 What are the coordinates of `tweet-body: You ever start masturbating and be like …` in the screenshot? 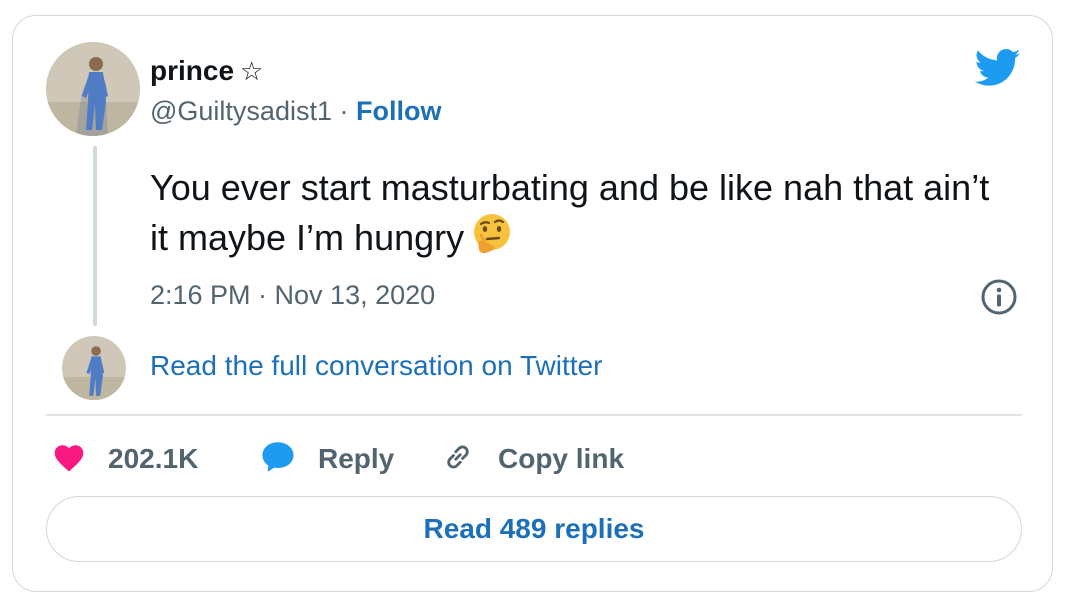 It's located at (570, 212).